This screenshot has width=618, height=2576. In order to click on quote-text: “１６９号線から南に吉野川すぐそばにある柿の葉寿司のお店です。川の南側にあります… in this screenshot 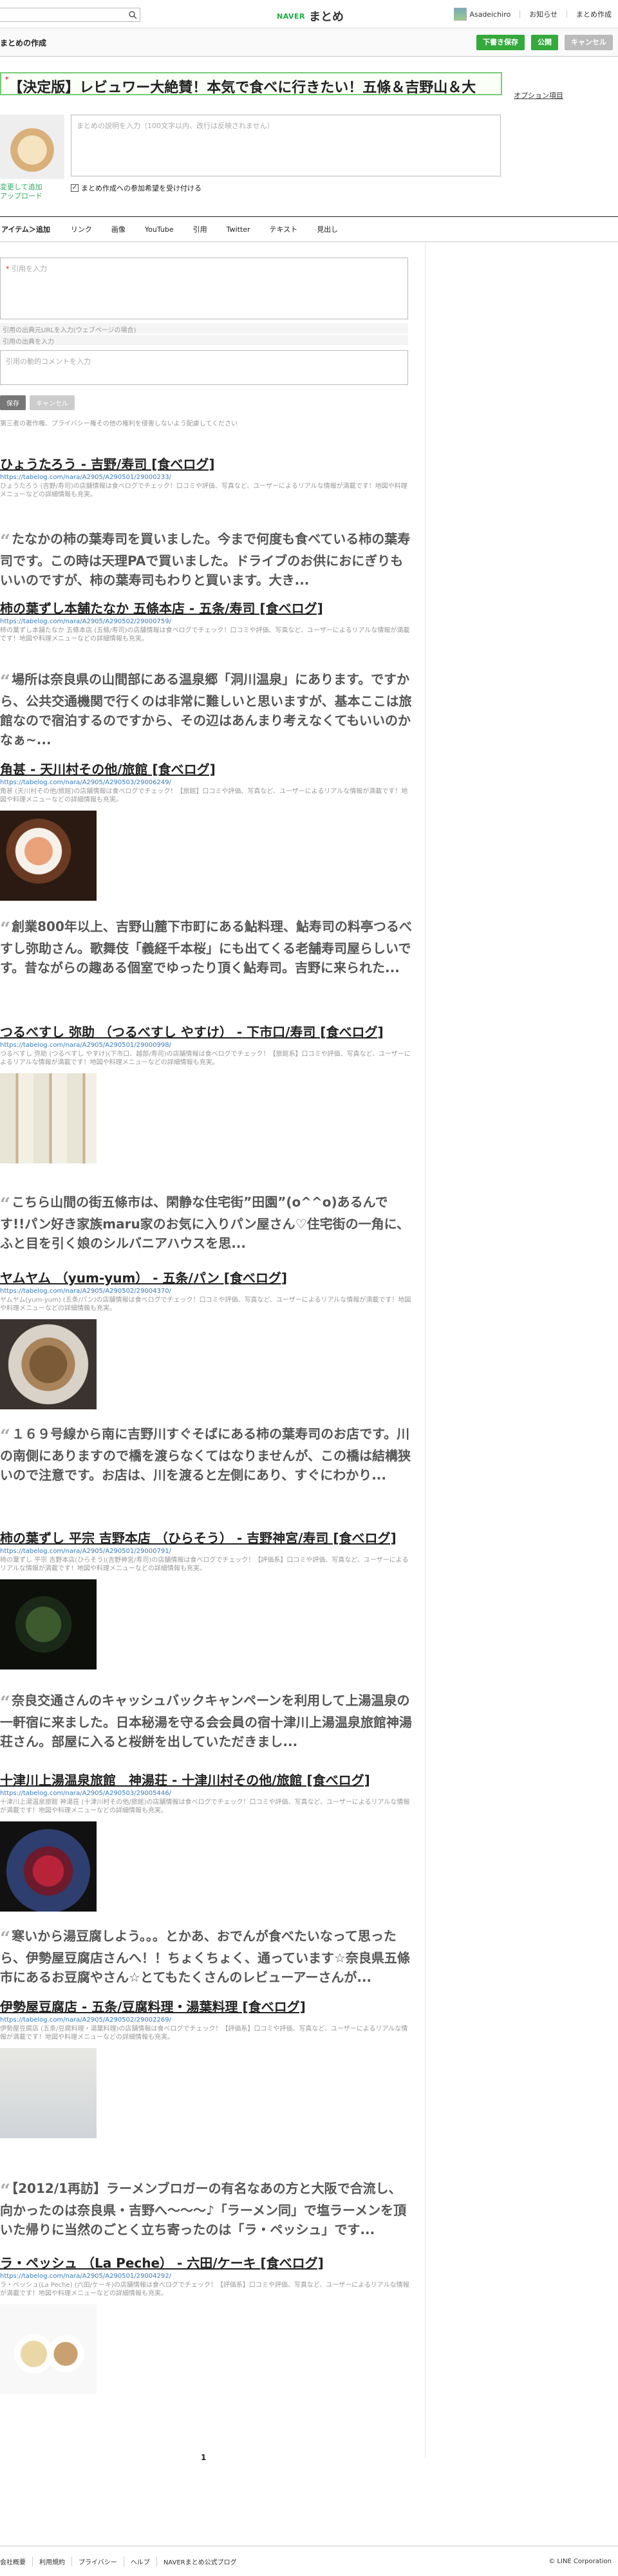, I will do `click(206, 1454)`.